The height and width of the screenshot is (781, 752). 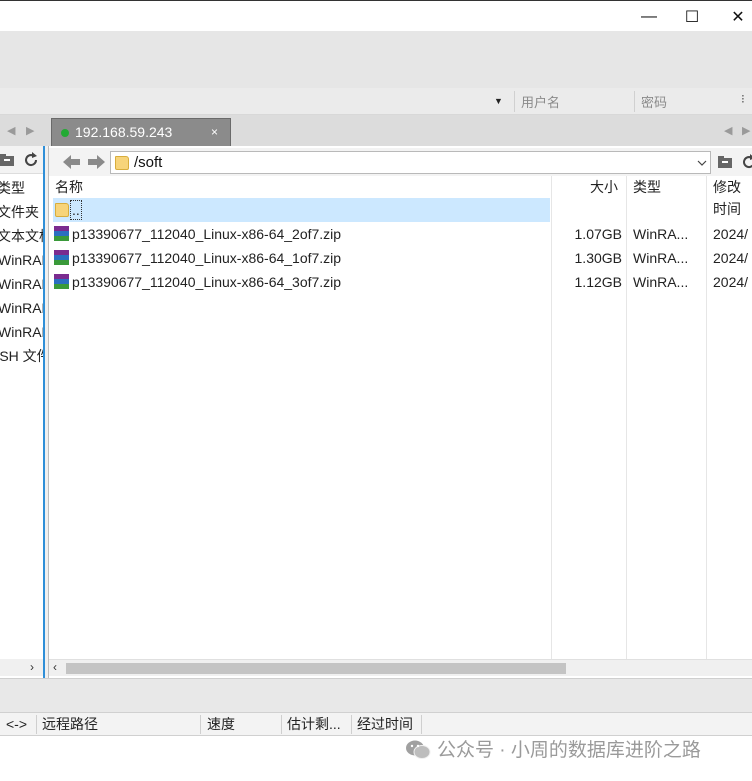 I want to click on watermark: 公众号 · 小周的数据库进阶之路, so click(x=553, y=751).